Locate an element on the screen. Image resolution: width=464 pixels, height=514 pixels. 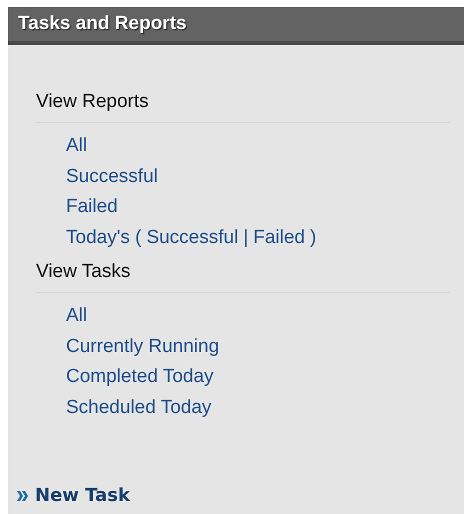
section-heading: View Tasks is located at coordinates (243, 277).